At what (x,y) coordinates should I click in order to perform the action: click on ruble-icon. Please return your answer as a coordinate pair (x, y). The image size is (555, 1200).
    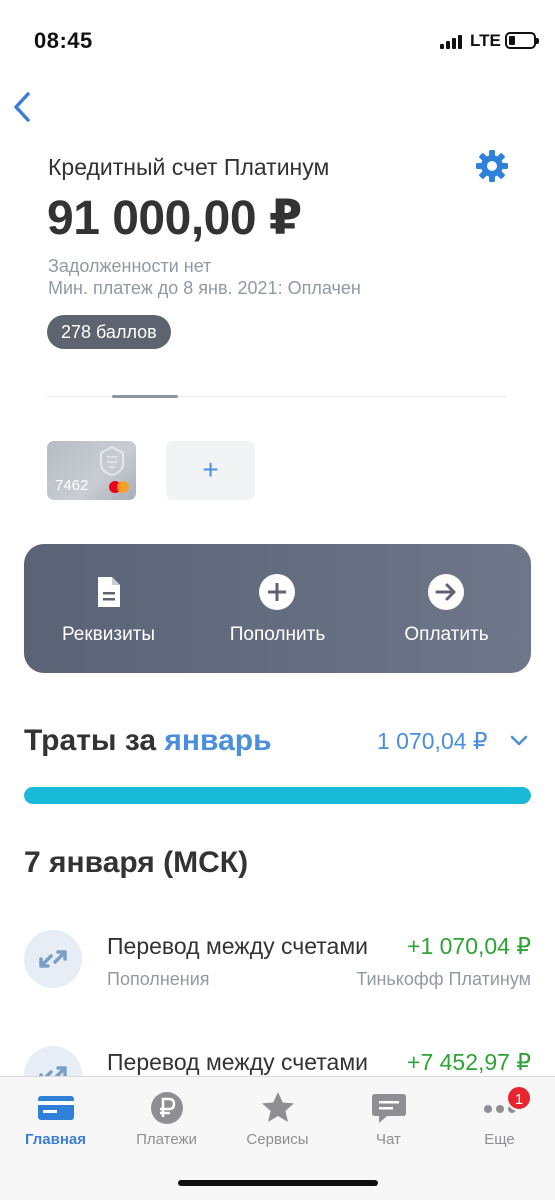
    Looking at the image, I should click on (167, 1108).